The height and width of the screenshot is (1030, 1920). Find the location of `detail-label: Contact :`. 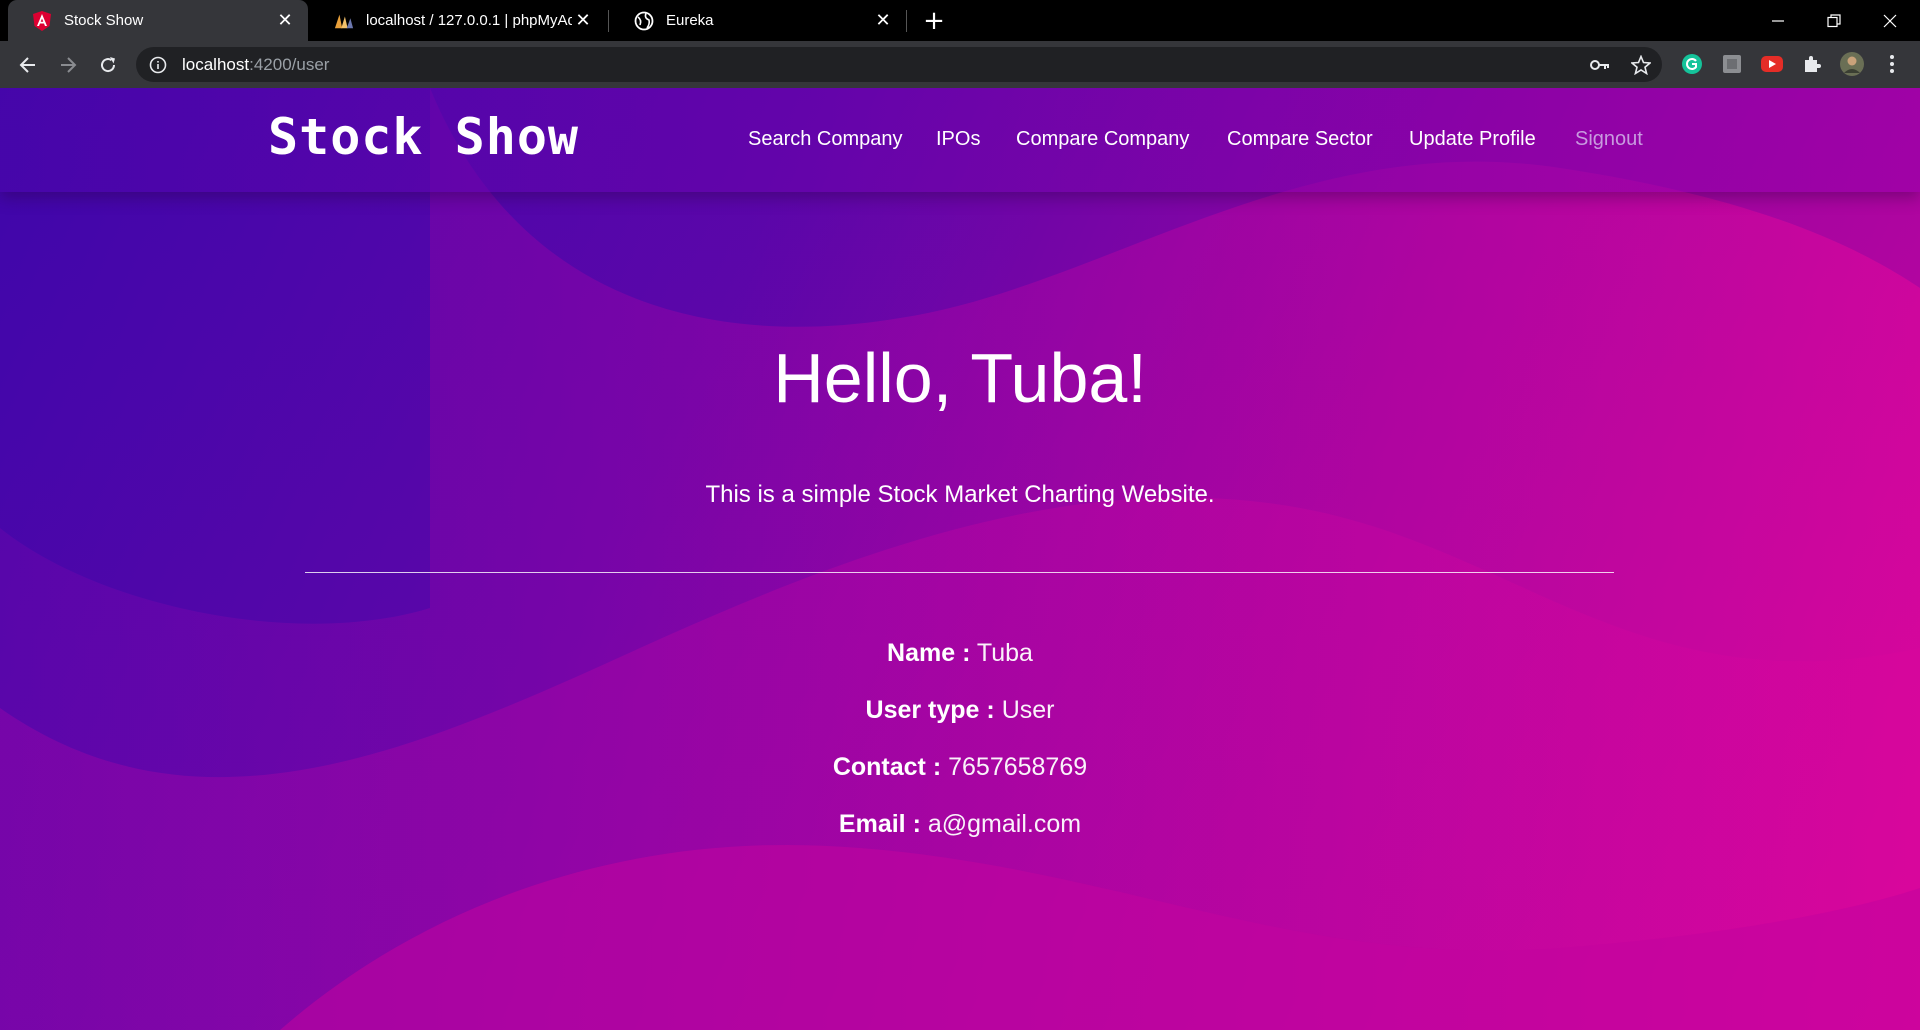

detail-label: Contact : is located at coordinates (887, 767).